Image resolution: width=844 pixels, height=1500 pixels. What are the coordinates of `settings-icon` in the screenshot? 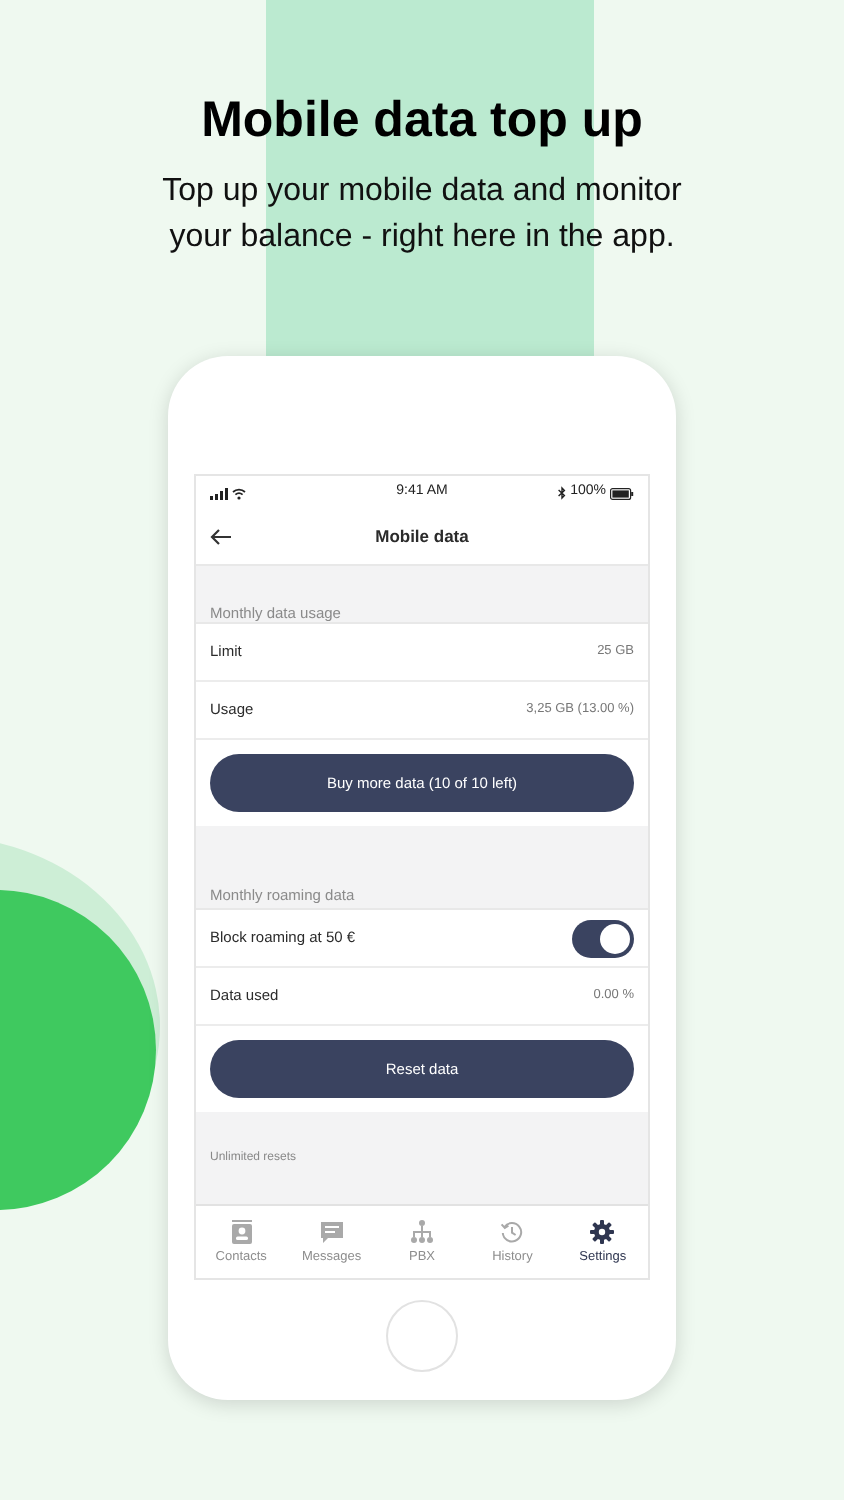 It's located at (602, 1232).